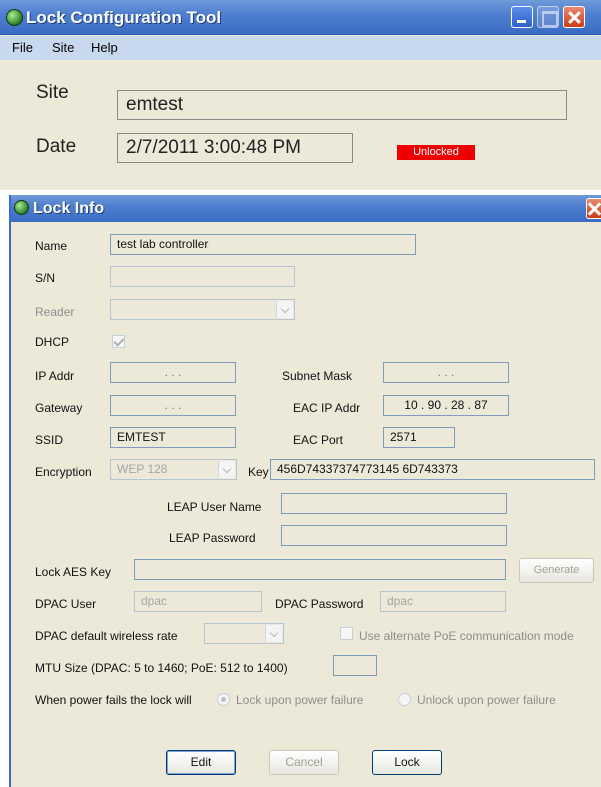  I want to click on unlock-on-fail-radio, so click(404, 699).